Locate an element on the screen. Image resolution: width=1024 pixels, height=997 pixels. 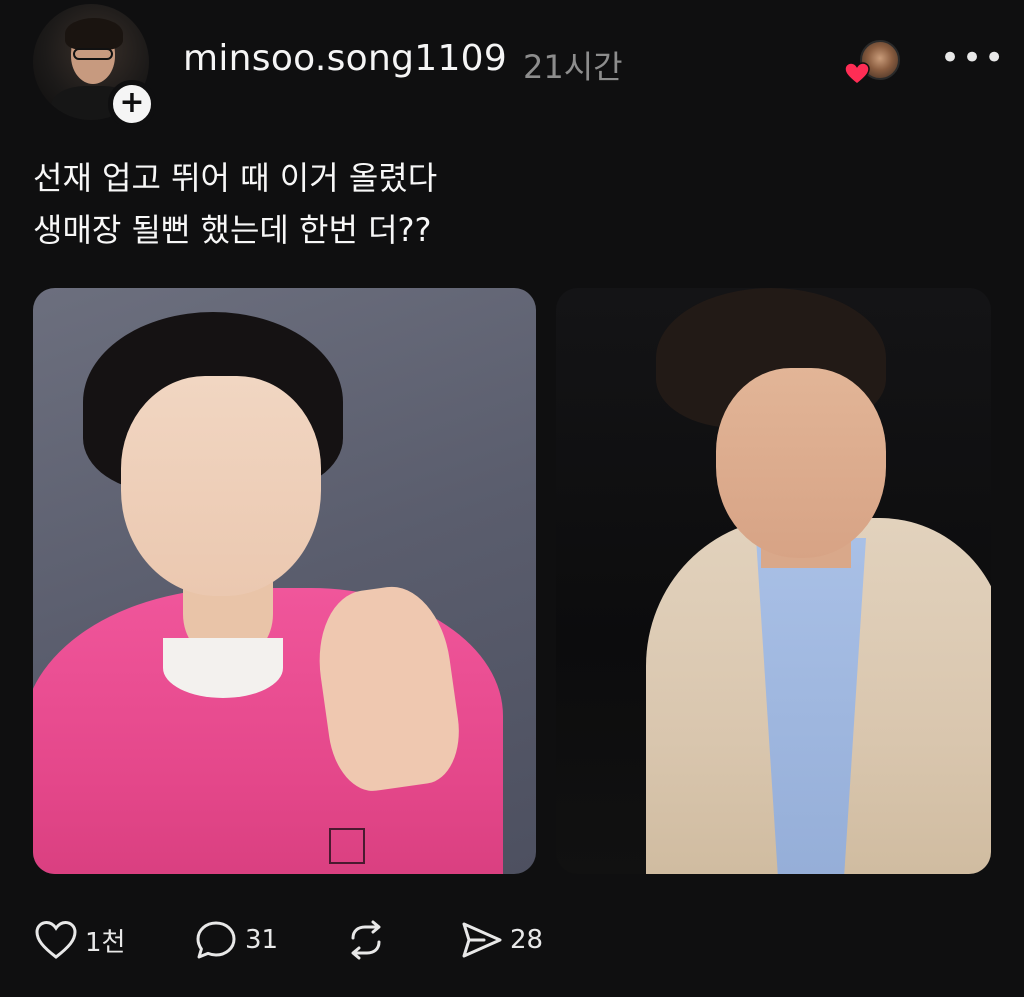
share-button: 28 is located at coordinates (500, 940).